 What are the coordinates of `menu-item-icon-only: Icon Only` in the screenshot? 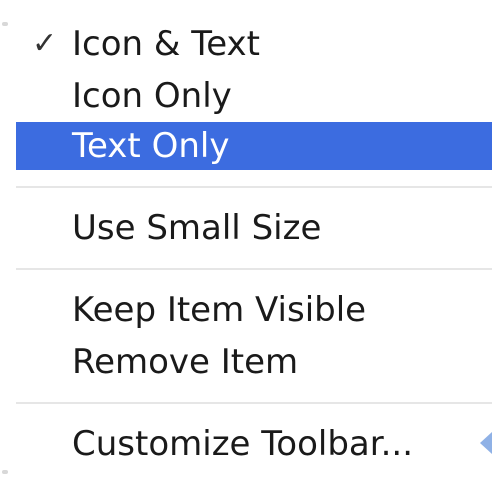 It's located at (254, 96).